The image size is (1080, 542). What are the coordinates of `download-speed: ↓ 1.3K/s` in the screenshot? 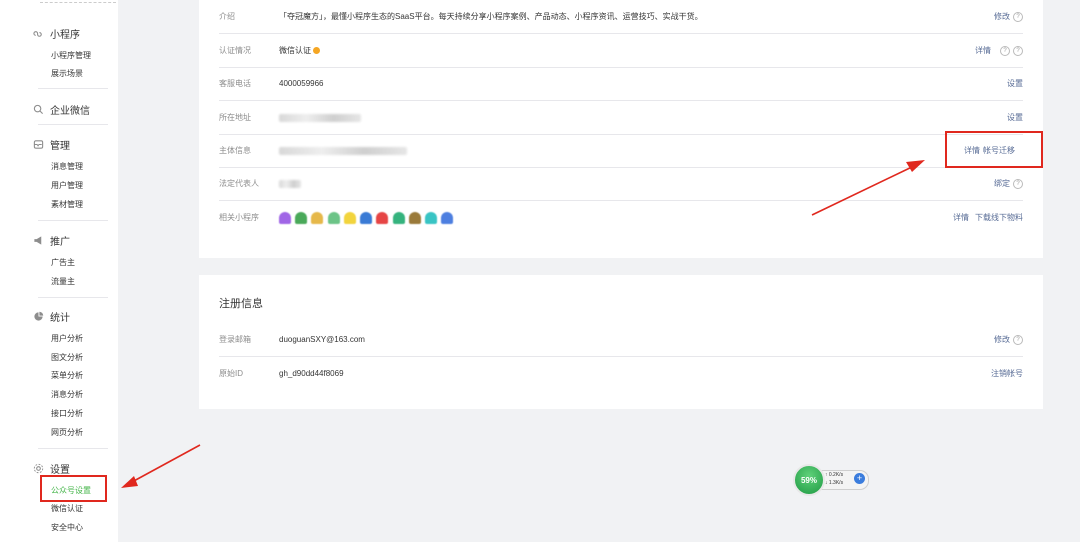 It's located at (834, 483).